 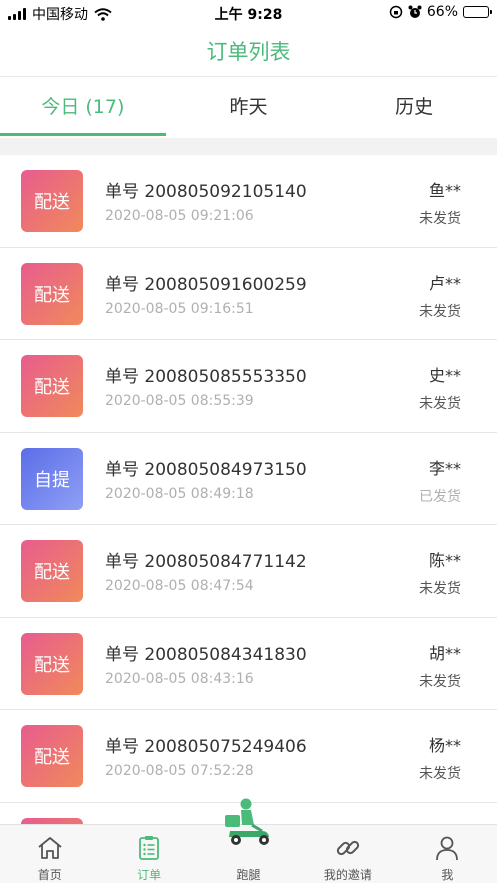 What do you see at coordinates (444, 468) in the screenshot?
I see `customer-name: 李**` at bounding box center [444, 468].